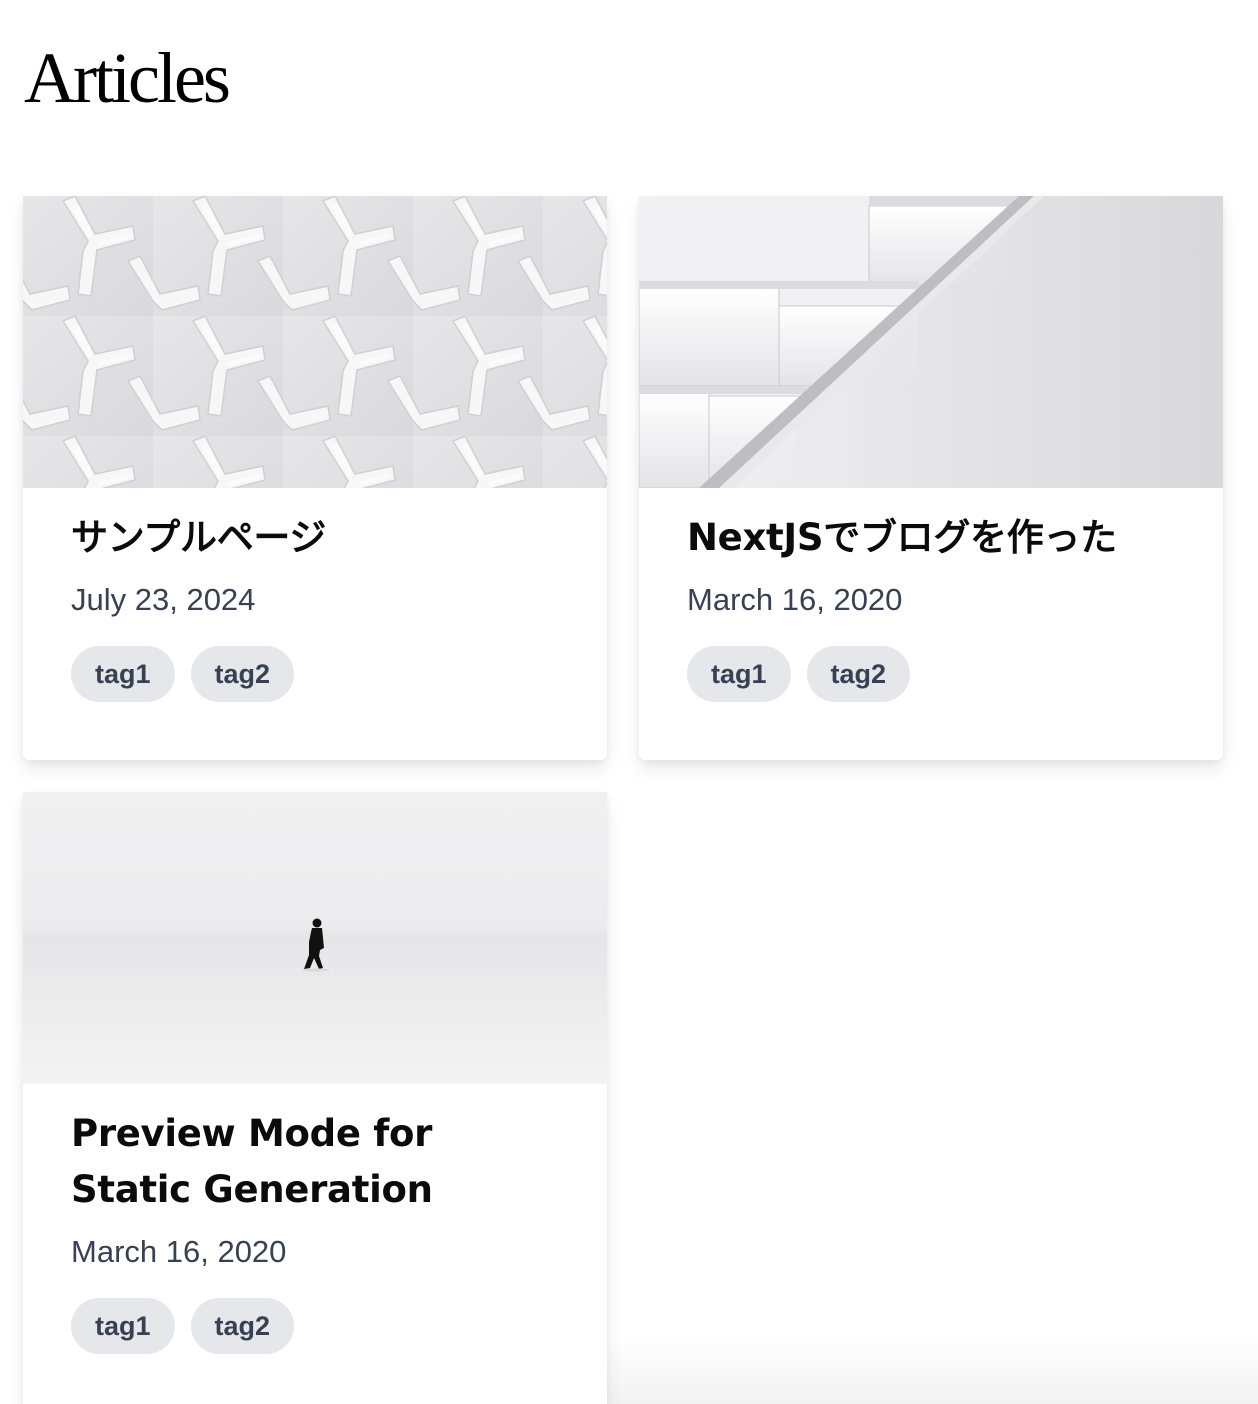 This screenshot has width=1258, height=1404. What do you see at coordinates (932, 1369) in the screenshot?
I see `scroll-shadow` at bounding box center [932, 1369].